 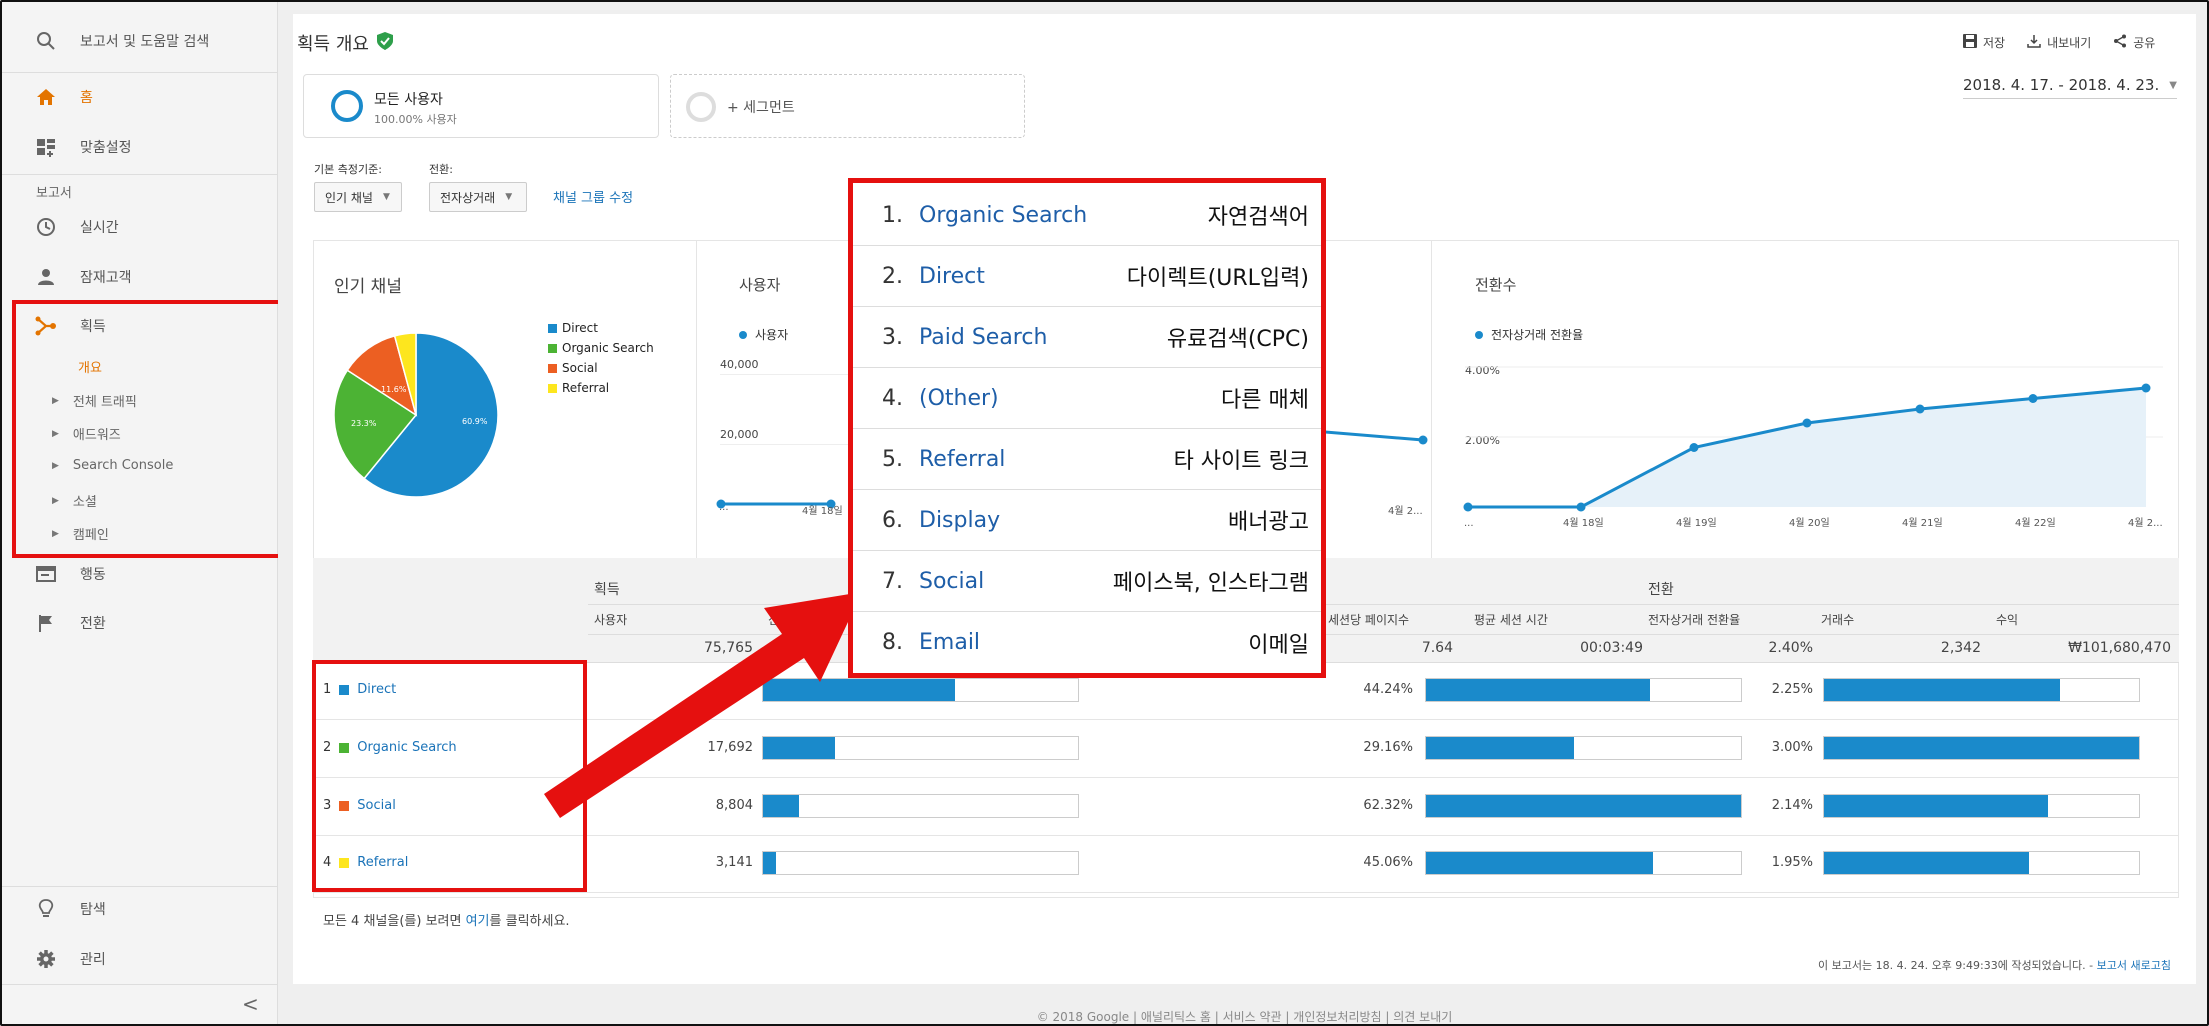 I want to click on sidebar-item-admin: 관리, so click(x=140, y=959).